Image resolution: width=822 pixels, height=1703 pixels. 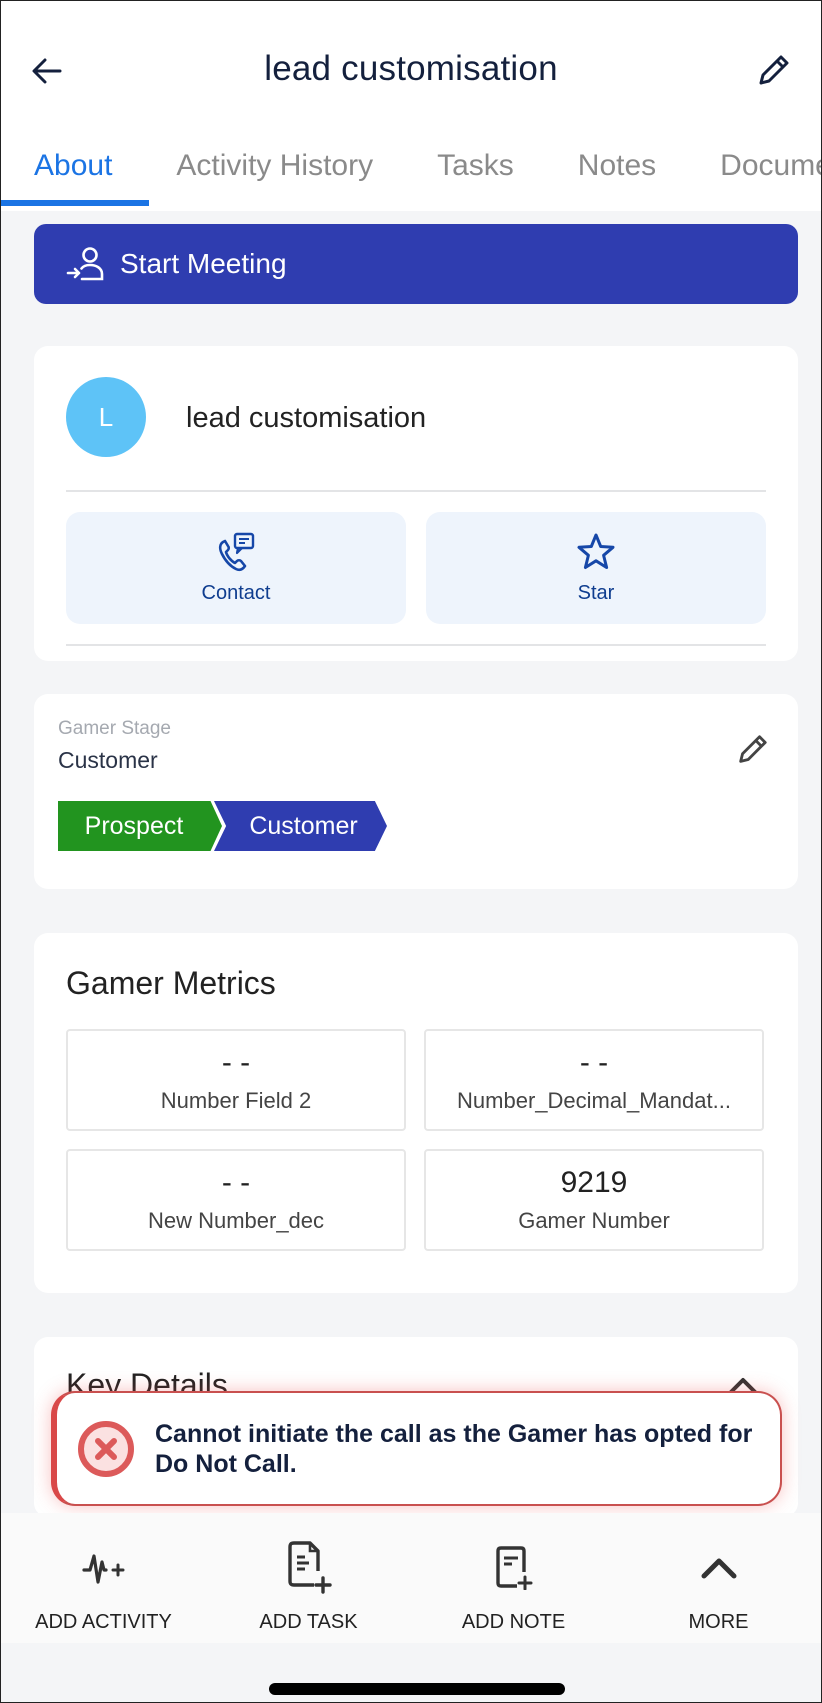 I want to click on bottom-action-bar: ADD ACTIVITY ADD TASK ADD NOTE MORE, so click(x=411, y=1578).